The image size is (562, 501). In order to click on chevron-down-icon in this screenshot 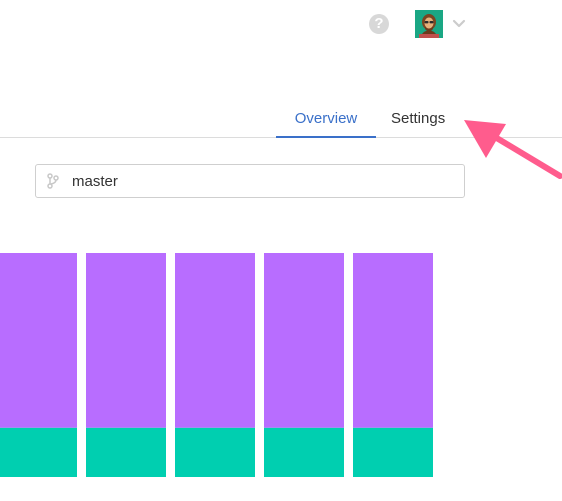, I will do `click(459, 23)`.